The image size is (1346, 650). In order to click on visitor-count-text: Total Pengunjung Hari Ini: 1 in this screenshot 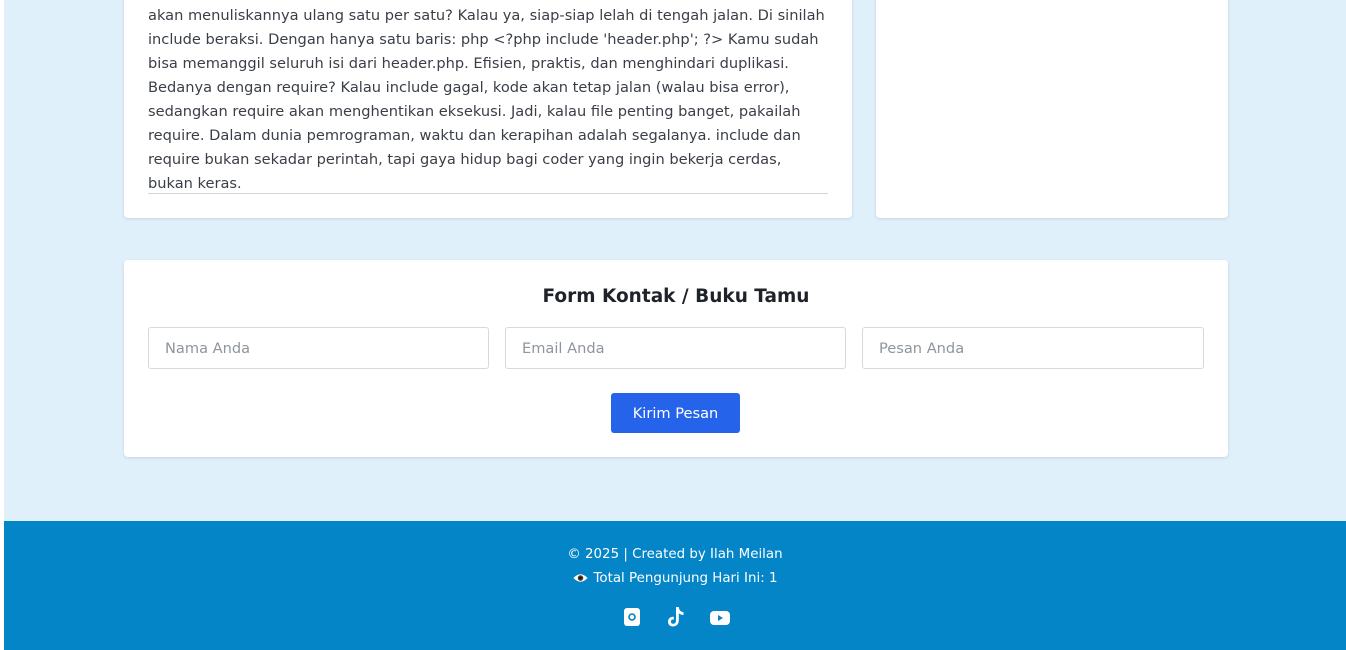, I will do `click(685, 578)`.